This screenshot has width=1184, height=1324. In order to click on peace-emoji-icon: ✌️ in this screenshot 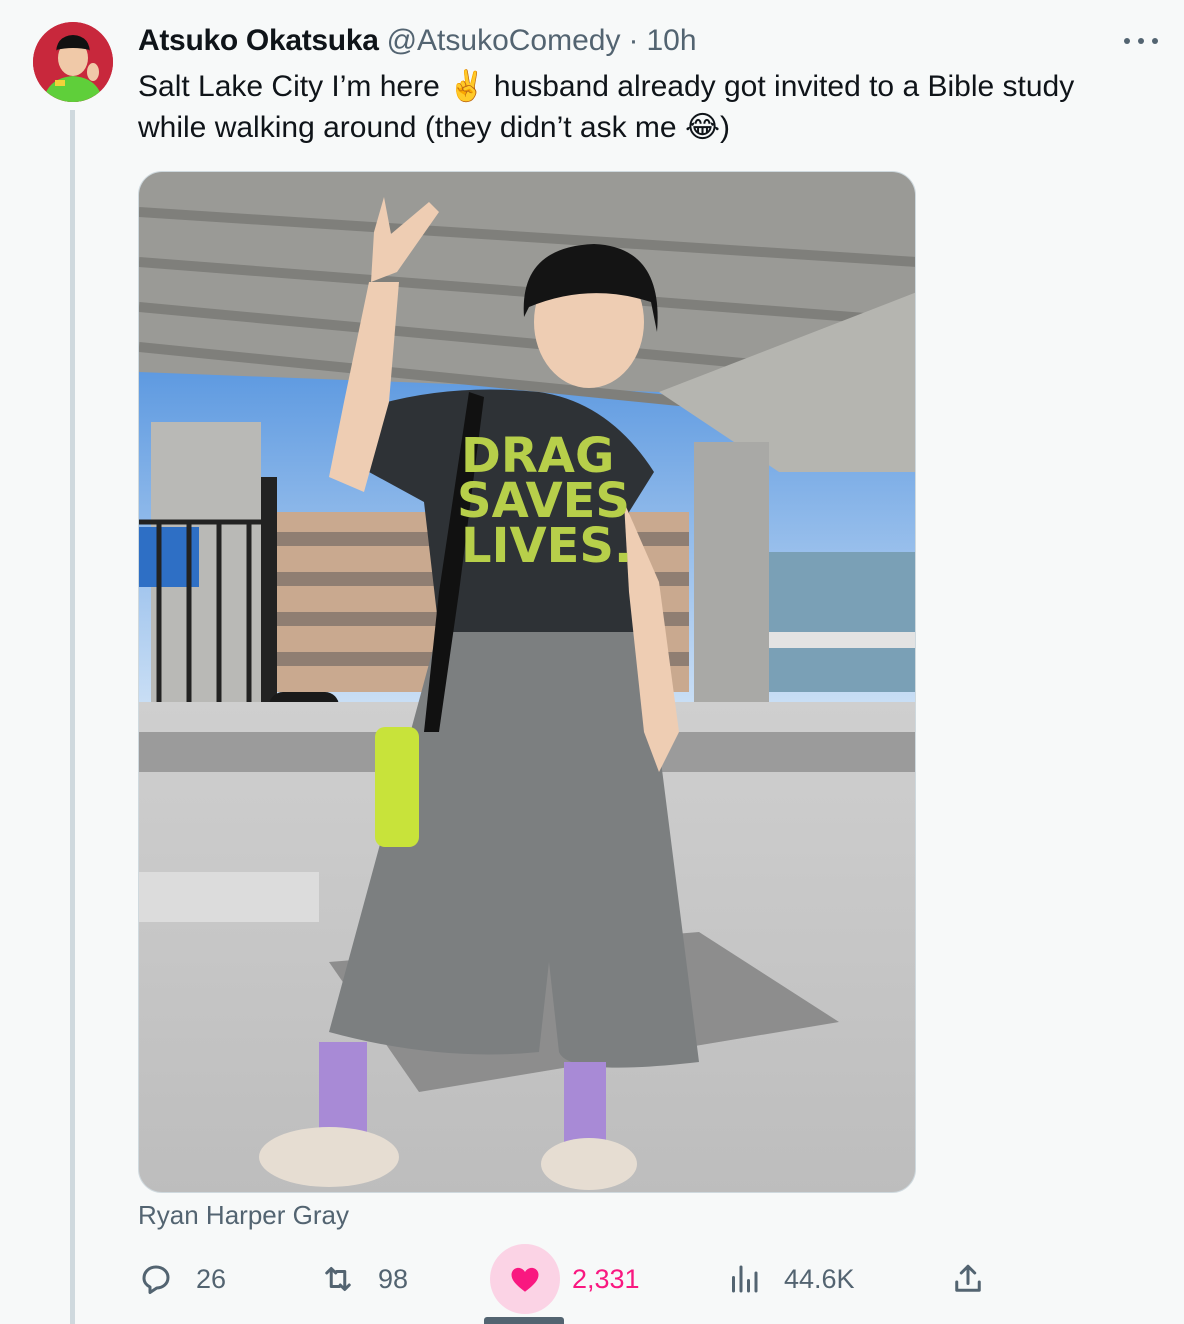, I will do `click(467, 86)`.